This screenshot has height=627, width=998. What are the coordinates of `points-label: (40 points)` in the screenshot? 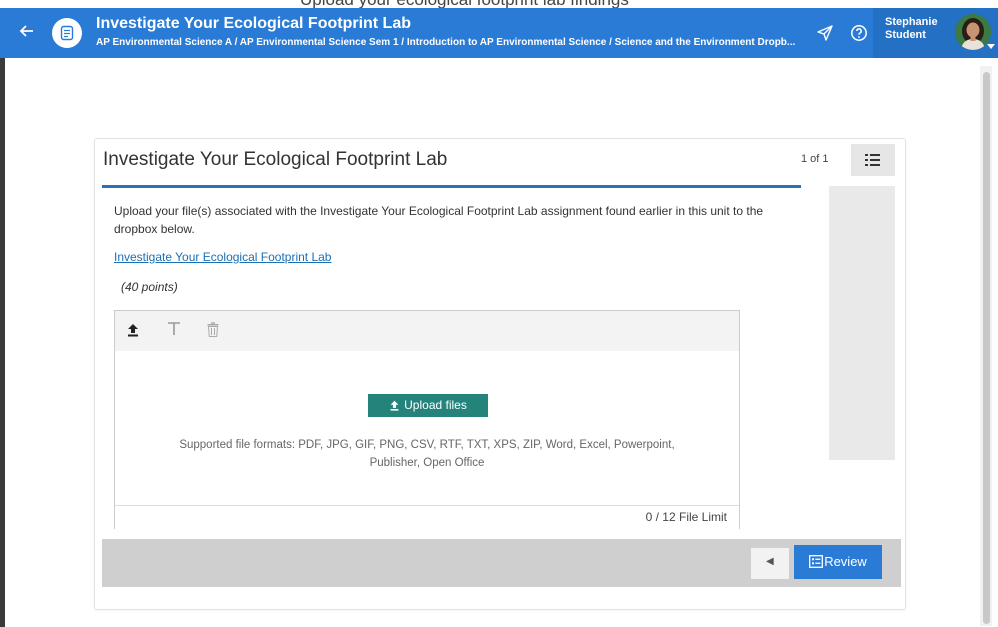 It's located at (149, 287).